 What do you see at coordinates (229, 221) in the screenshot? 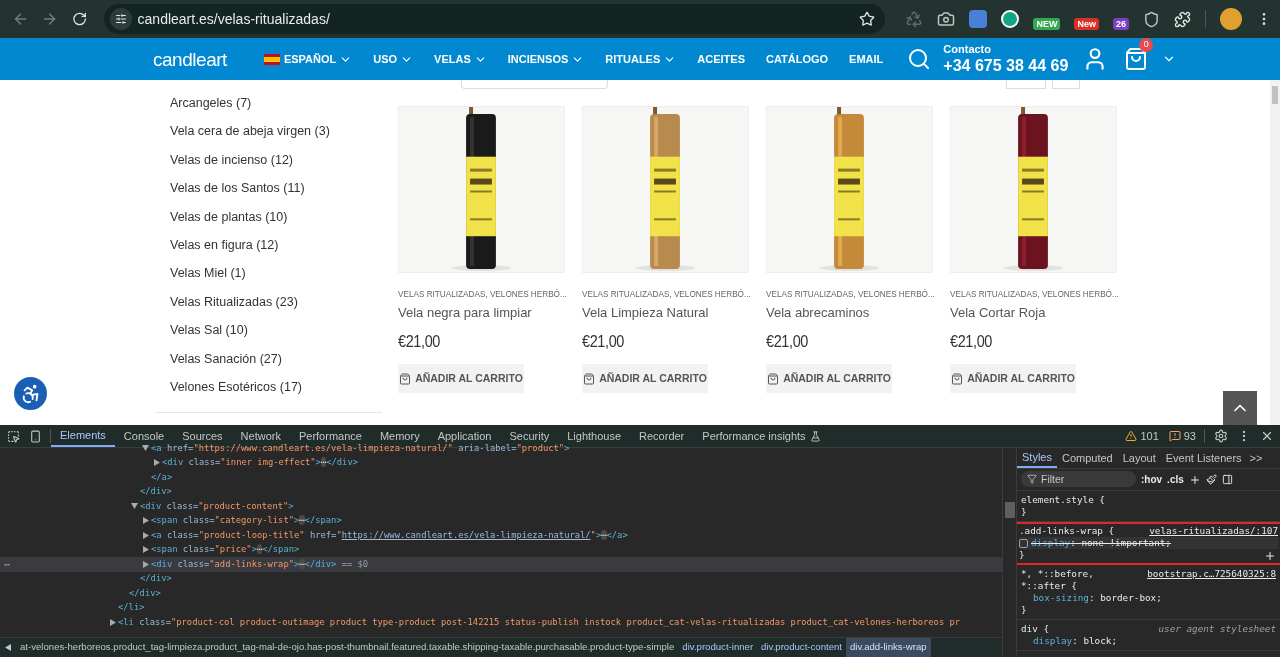
I see `category-link: Velas de plantas (10)` at bounding box center [229, 221].